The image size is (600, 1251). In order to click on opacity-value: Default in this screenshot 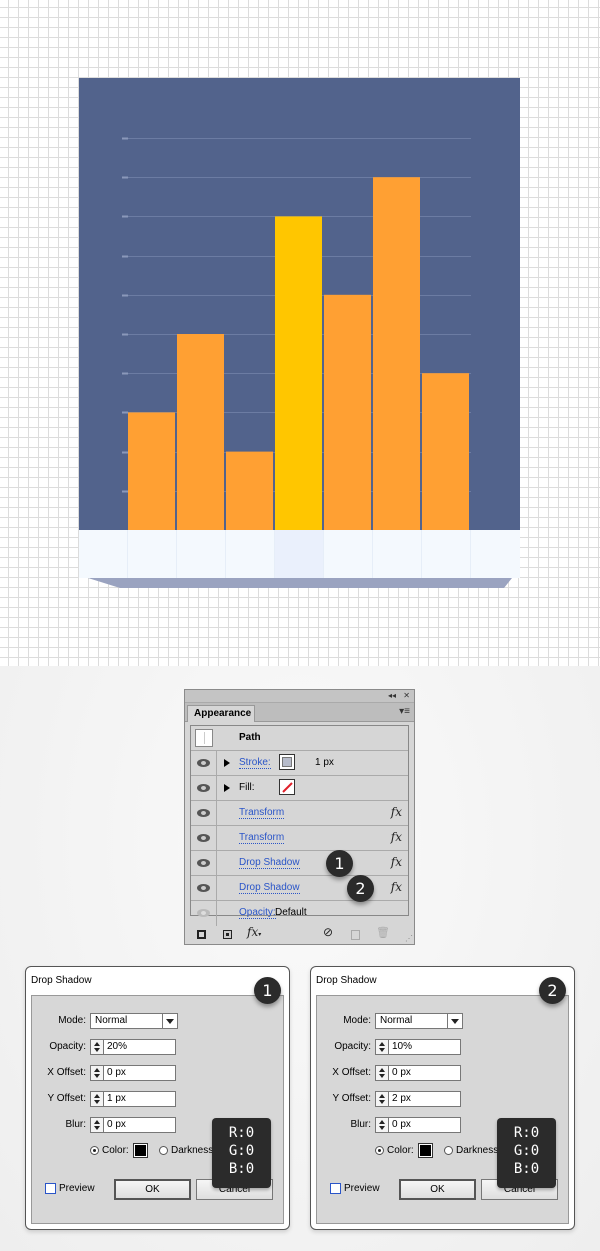, I will do `click(291, 912)`.